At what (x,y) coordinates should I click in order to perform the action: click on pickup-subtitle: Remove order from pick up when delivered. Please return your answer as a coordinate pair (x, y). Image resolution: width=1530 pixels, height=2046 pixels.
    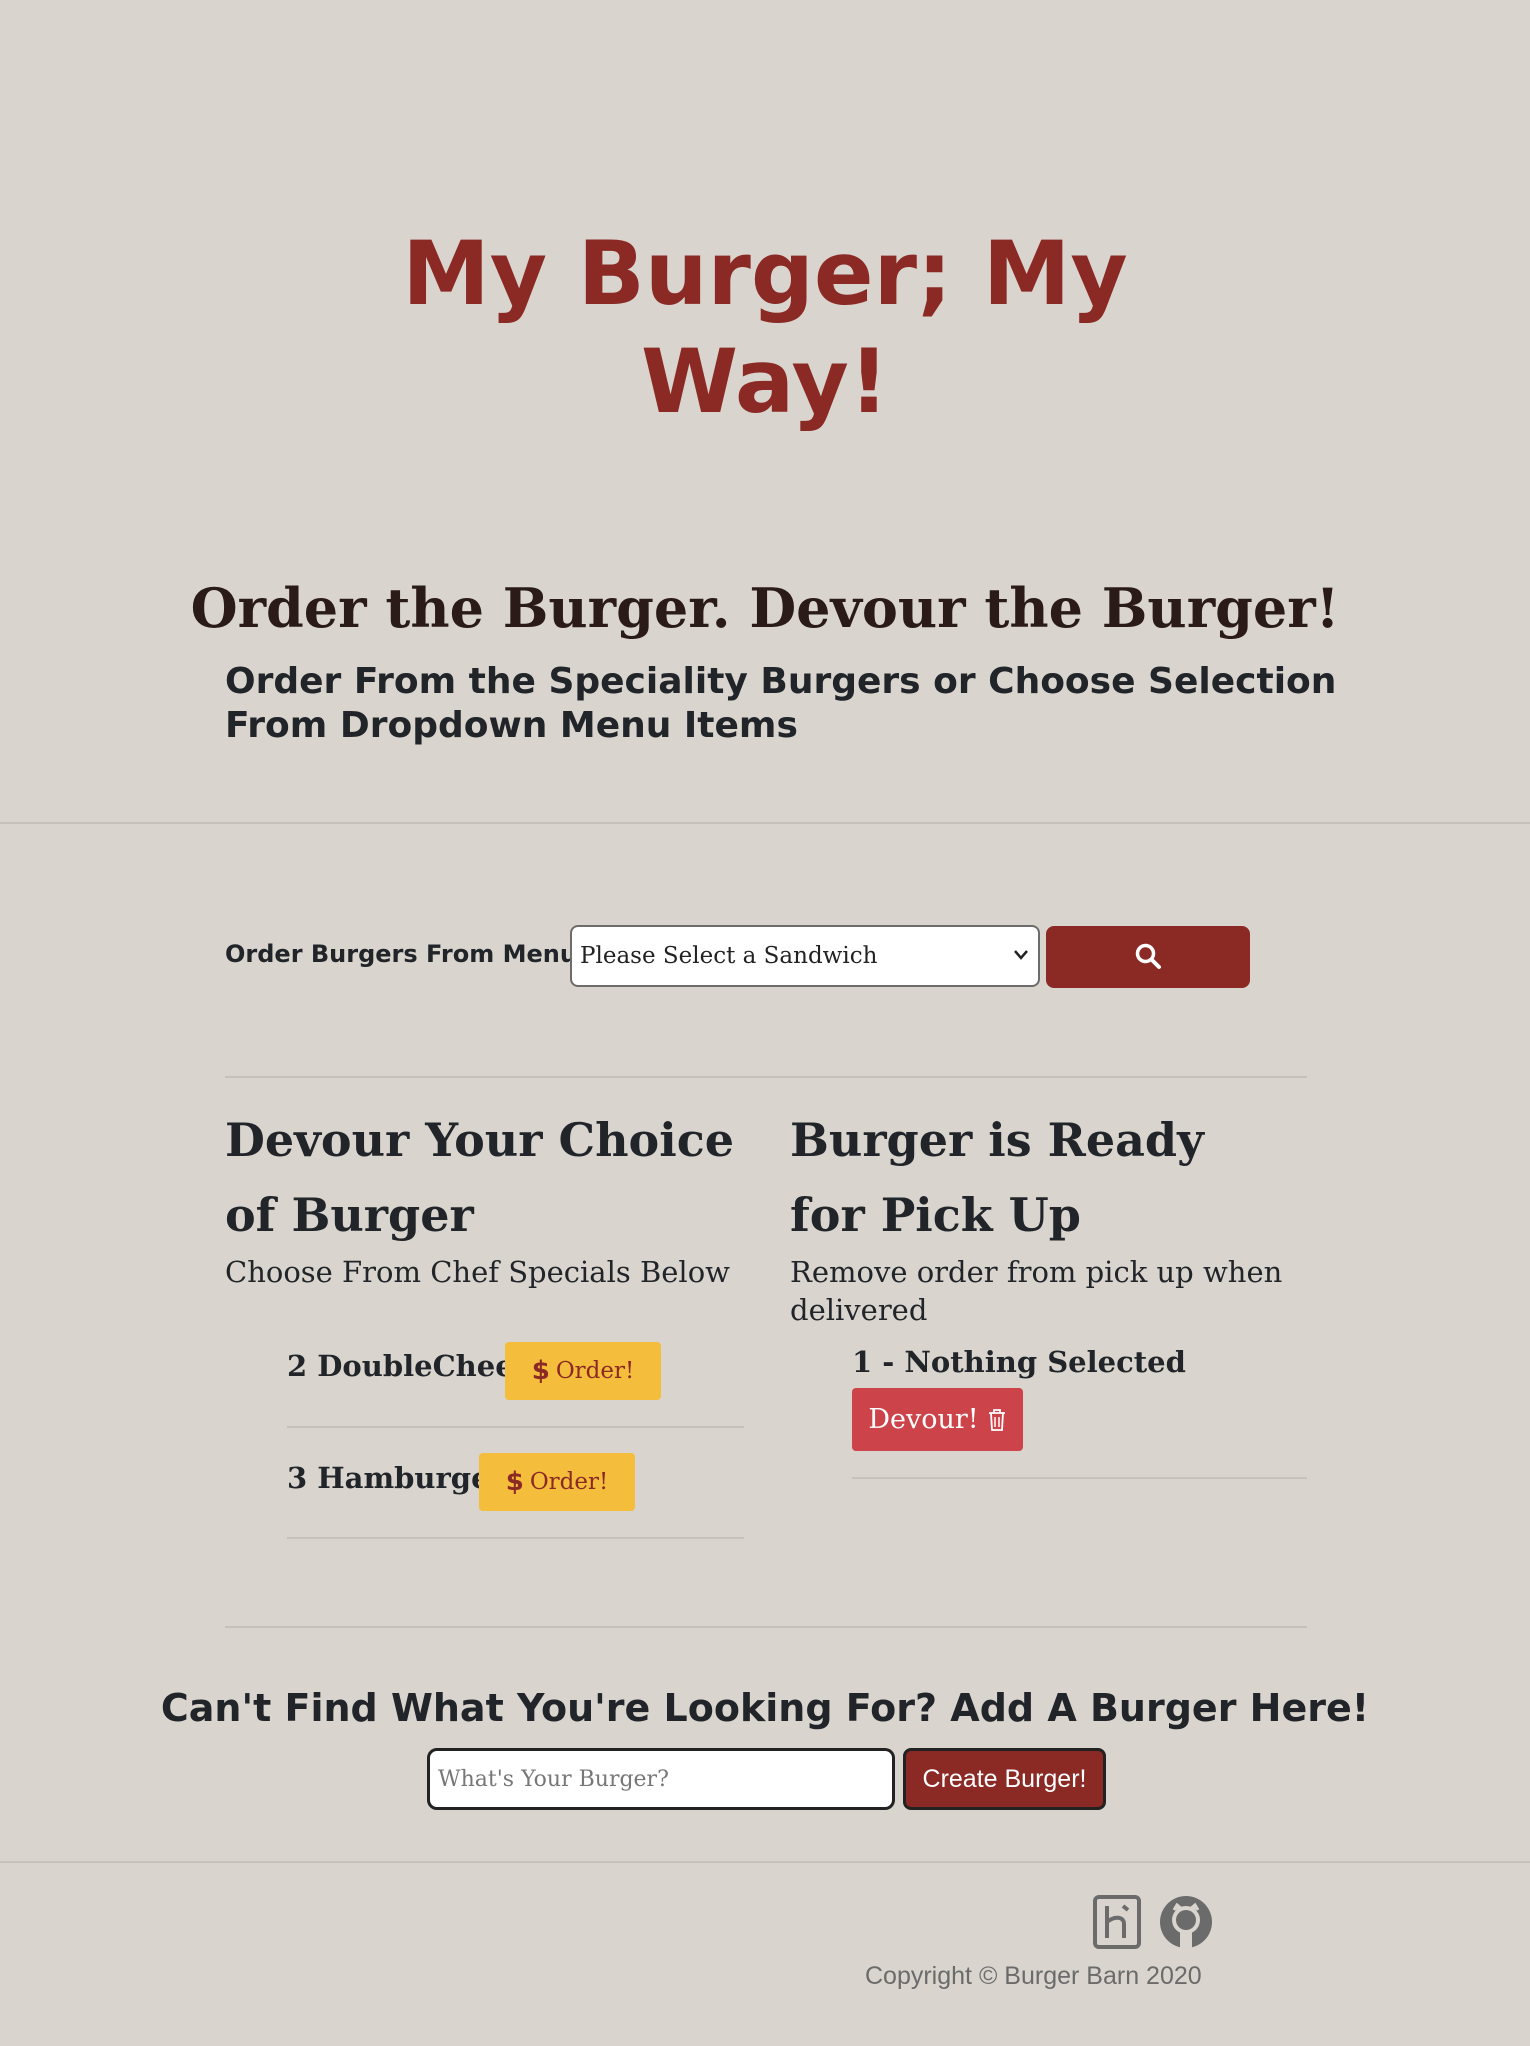
    Looking at the image, I should click on (1036, 1291).